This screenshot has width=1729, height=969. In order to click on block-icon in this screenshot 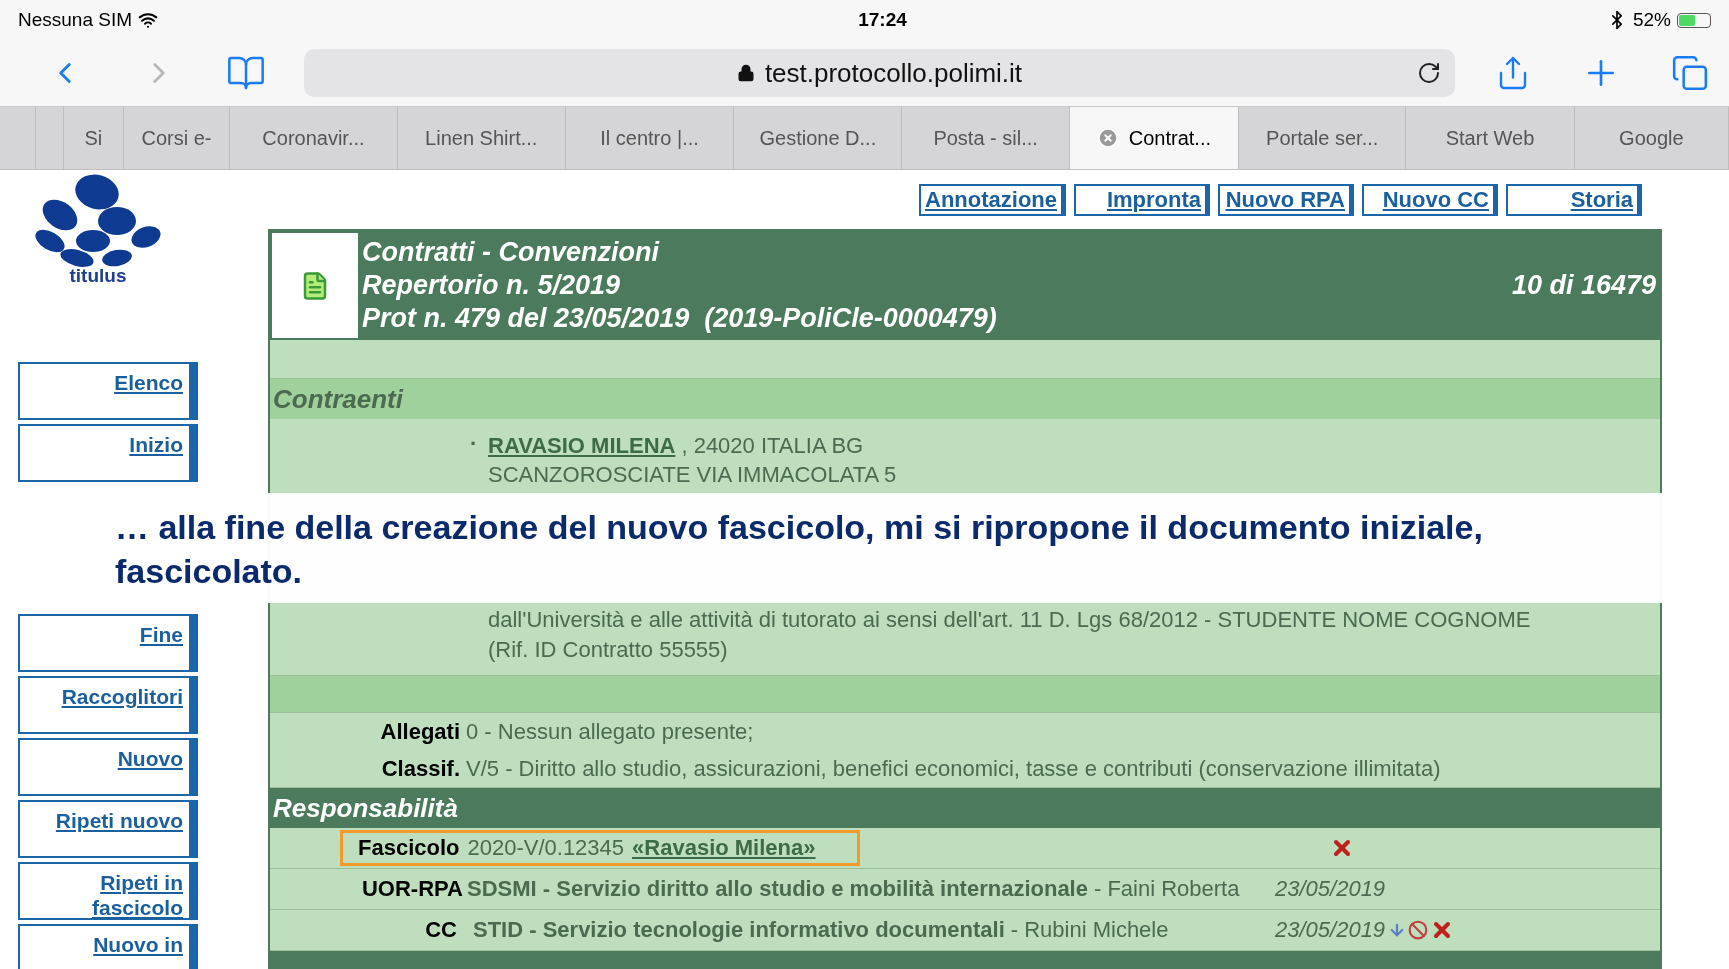, I will do `click(1418, 930)`.